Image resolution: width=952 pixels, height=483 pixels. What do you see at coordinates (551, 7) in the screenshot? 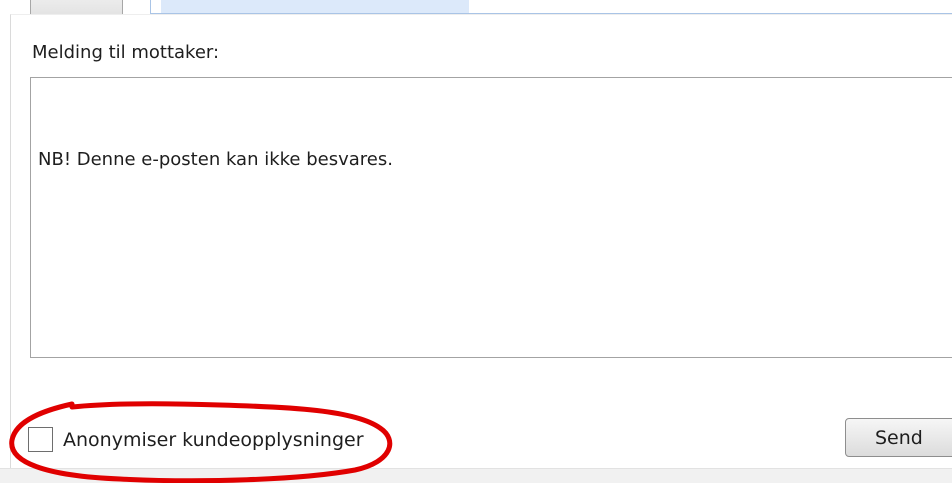
I see `recipient-field` at bounding box center [551, 7].